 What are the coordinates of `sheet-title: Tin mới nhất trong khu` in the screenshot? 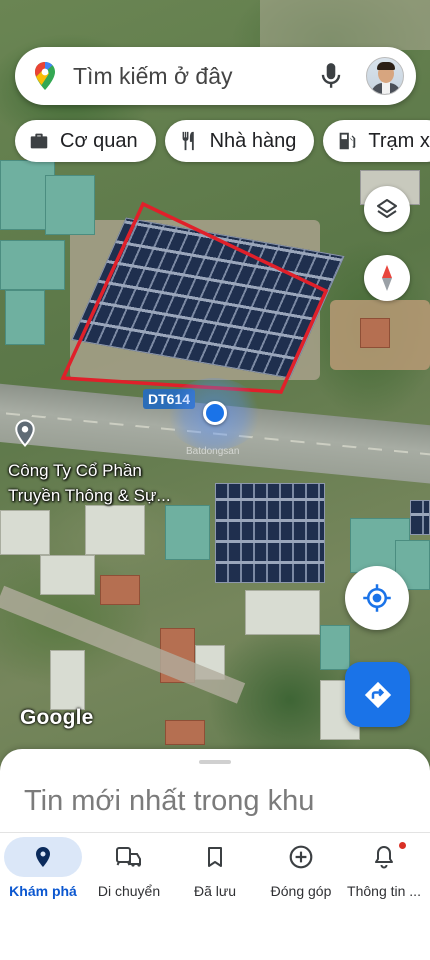 It's located at (169, 801).